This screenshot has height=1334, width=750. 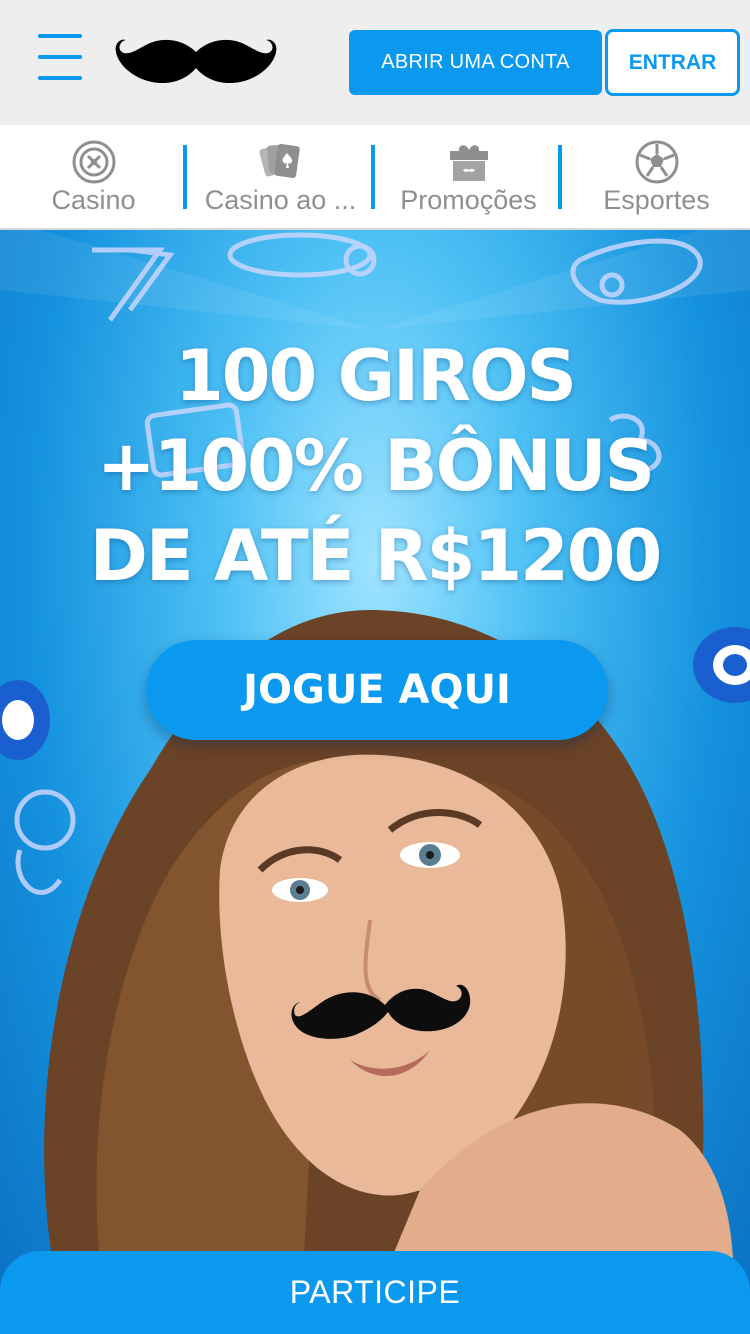 What do you see at coordinates (93, 200) in the screenshot?
I see `tab-casino-label: Casino` at bounding box center [93, 200].